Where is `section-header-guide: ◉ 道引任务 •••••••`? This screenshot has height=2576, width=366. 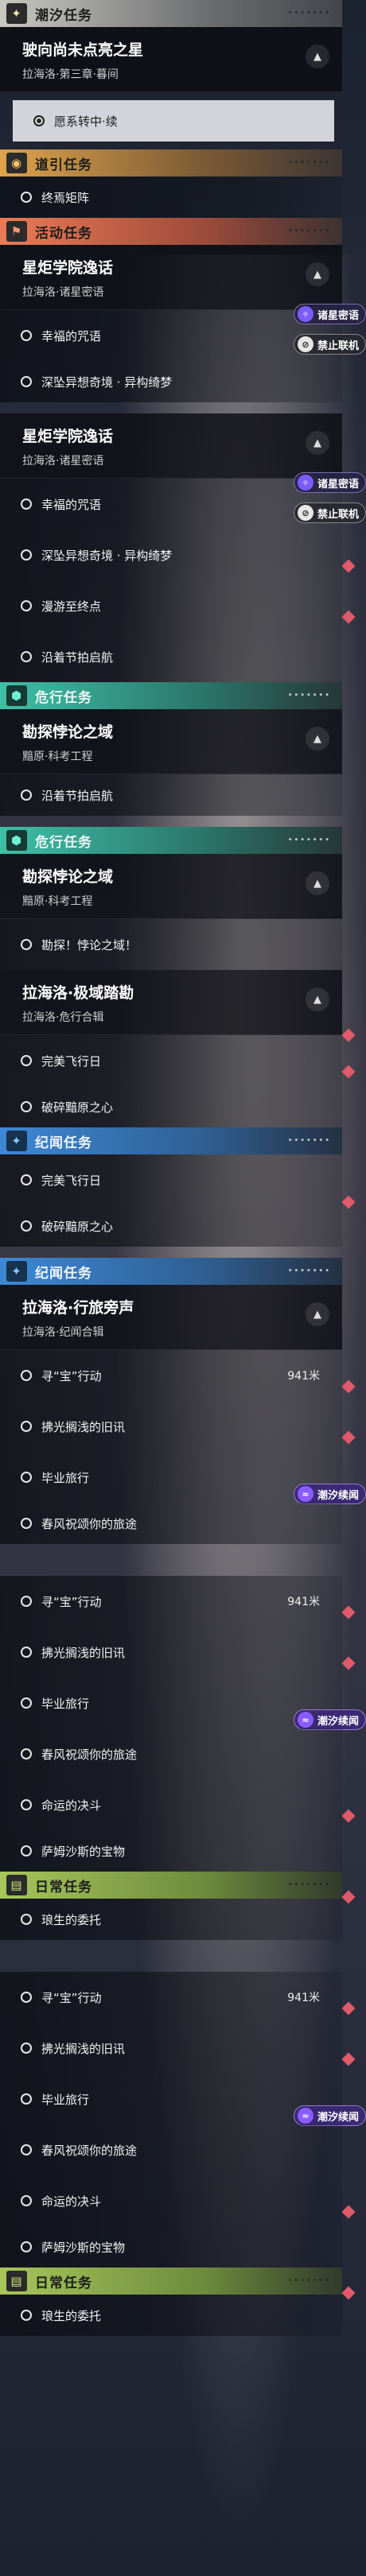 section-header-guide: ◉ 道引任务 ••••••• is located at coordinates (171, 163).